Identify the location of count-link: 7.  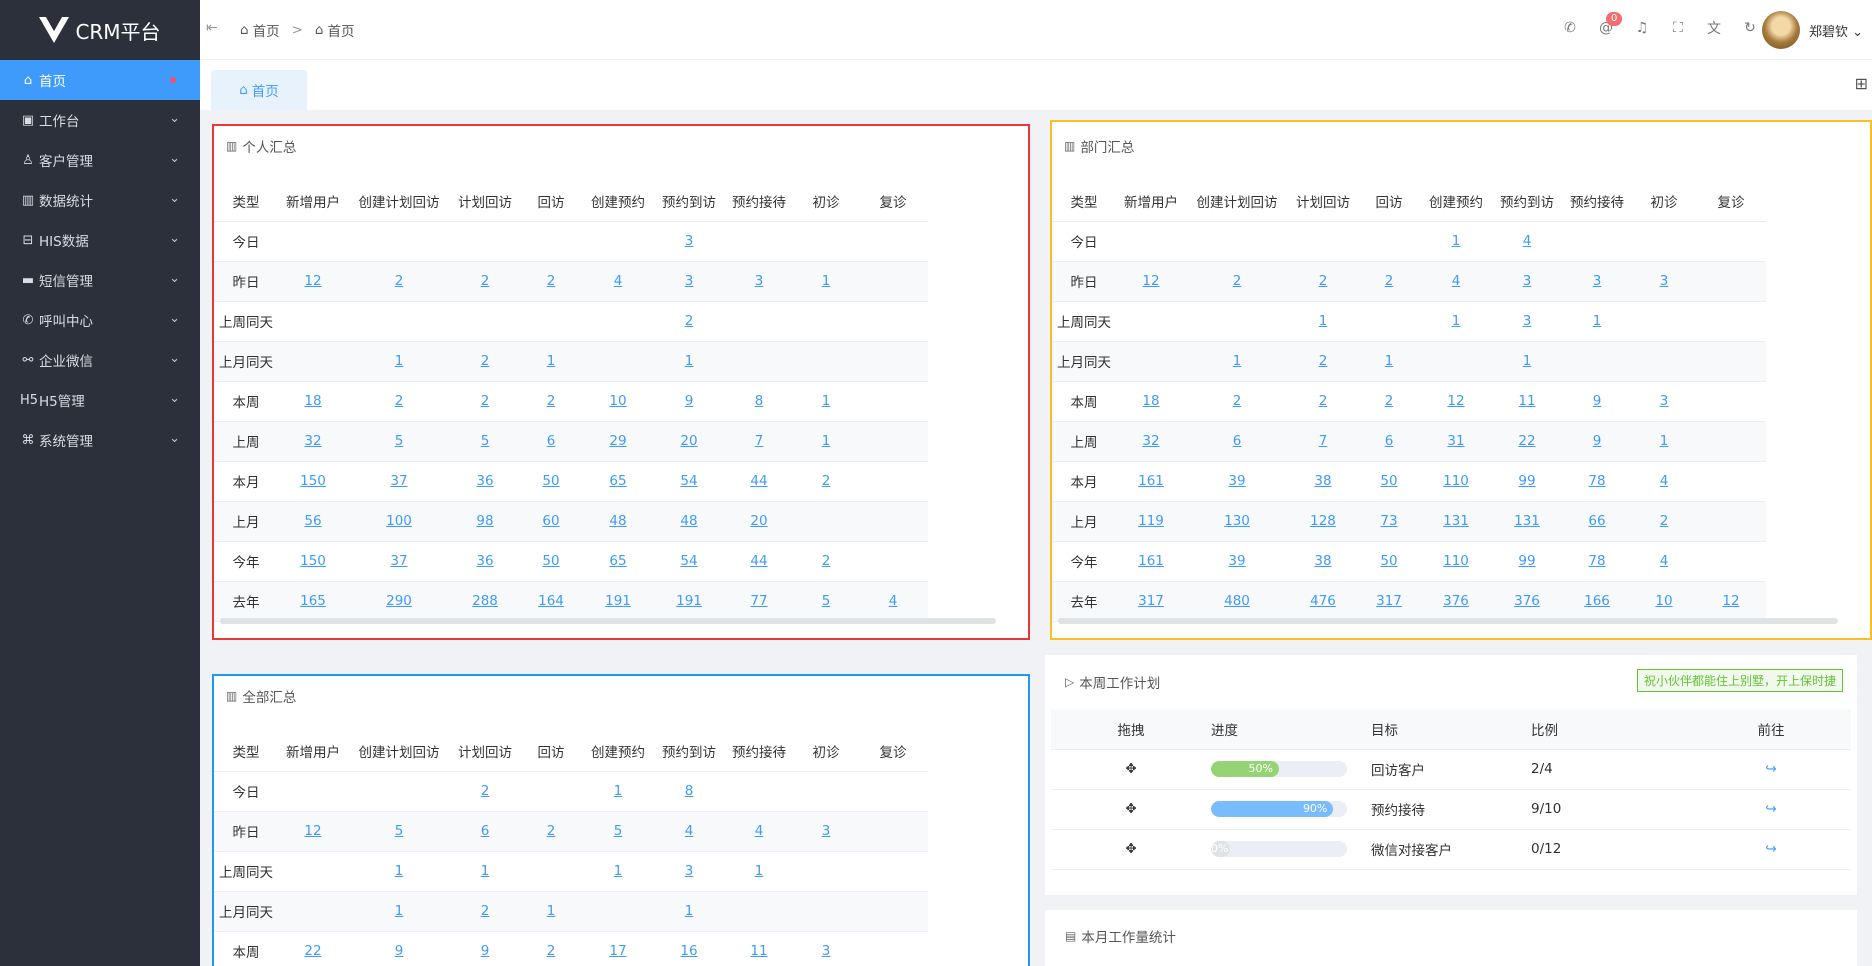
(759, 441).